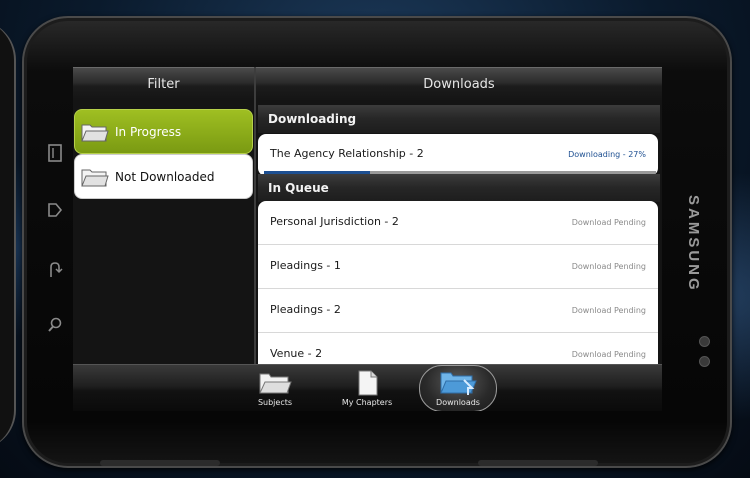  Describe the element at coordinates (55, 155) in the screenshot. I see `menu-key-icon` at that location.